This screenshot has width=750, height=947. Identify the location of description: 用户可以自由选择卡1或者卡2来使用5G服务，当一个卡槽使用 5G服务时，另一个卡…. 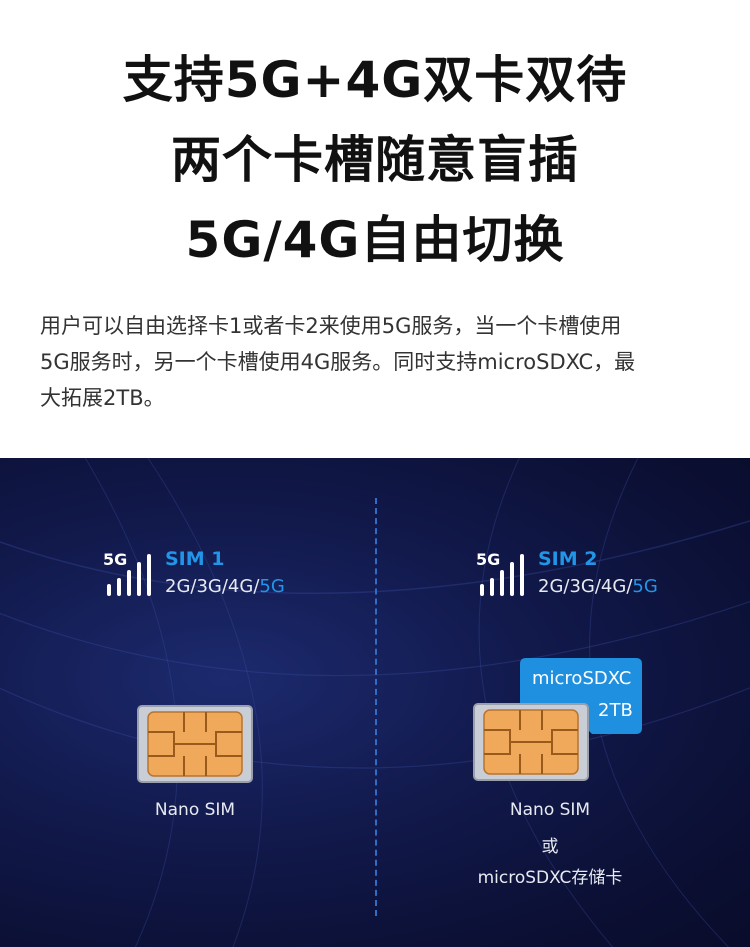
(380, 362).